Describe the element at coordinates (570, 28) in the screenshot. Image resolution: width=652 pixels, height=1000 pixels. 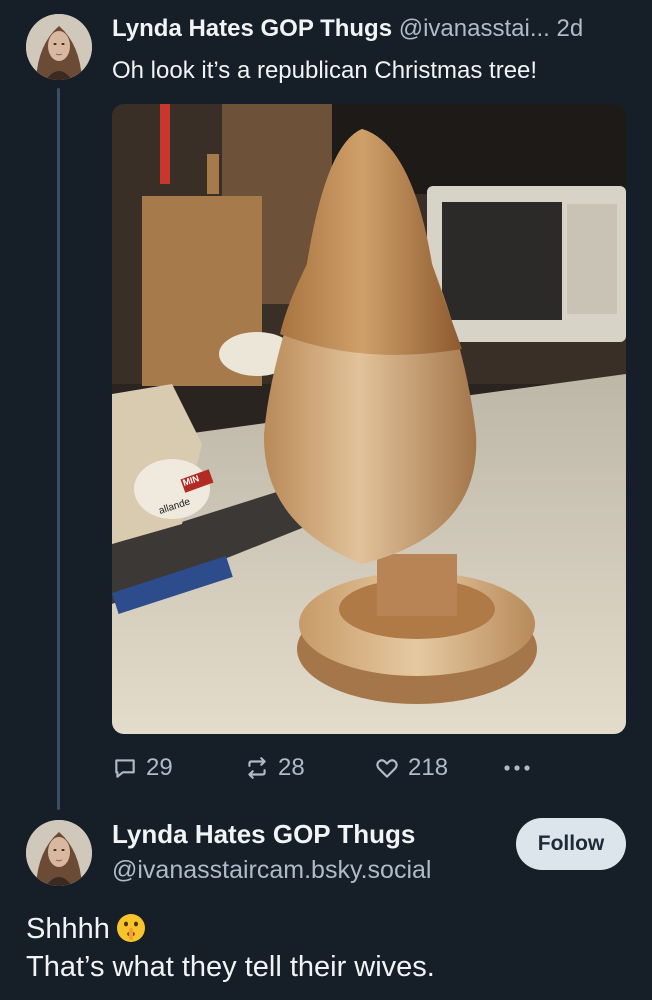
I see `post-time: 2d` at that location.